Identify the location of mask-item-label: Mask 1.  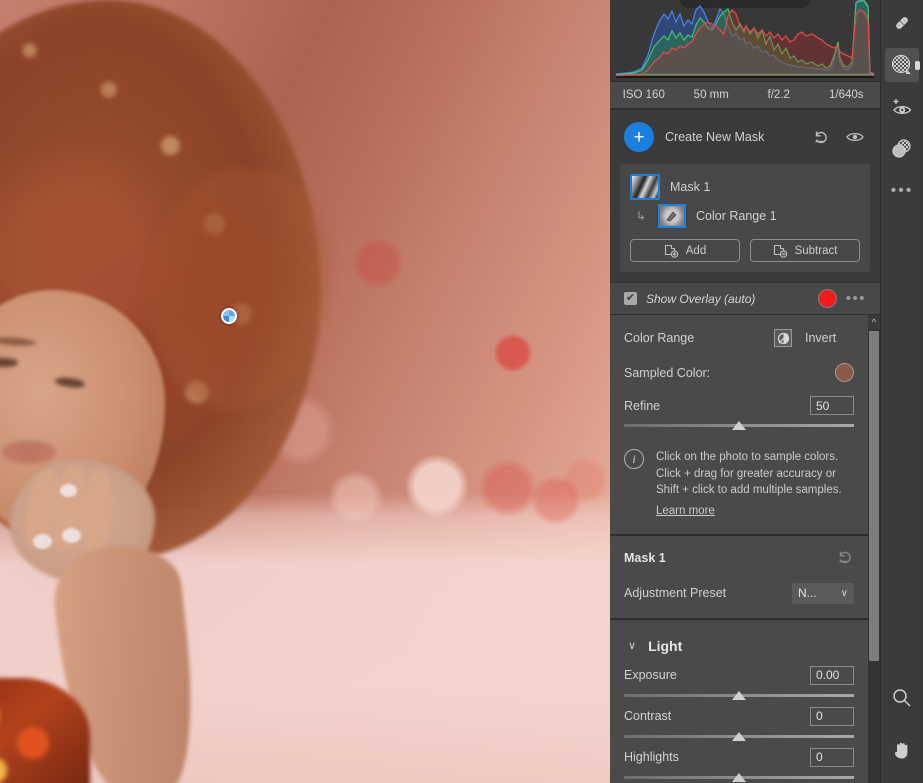
(690, 187).